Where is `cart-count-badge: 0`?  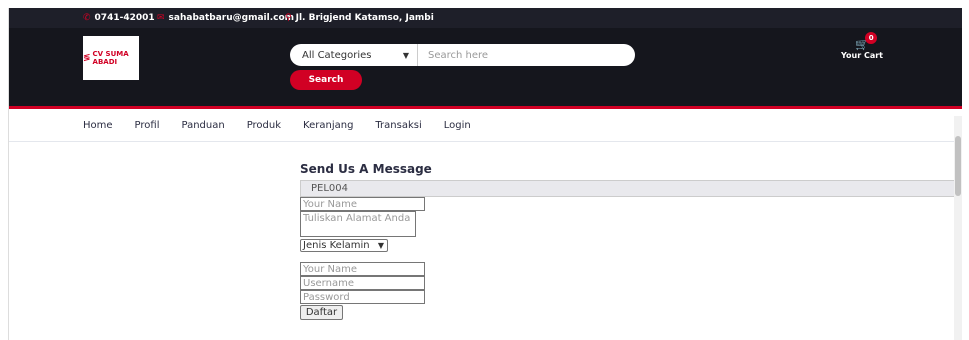 cart-count-badge: 0 is located at coordinates (871, 38).